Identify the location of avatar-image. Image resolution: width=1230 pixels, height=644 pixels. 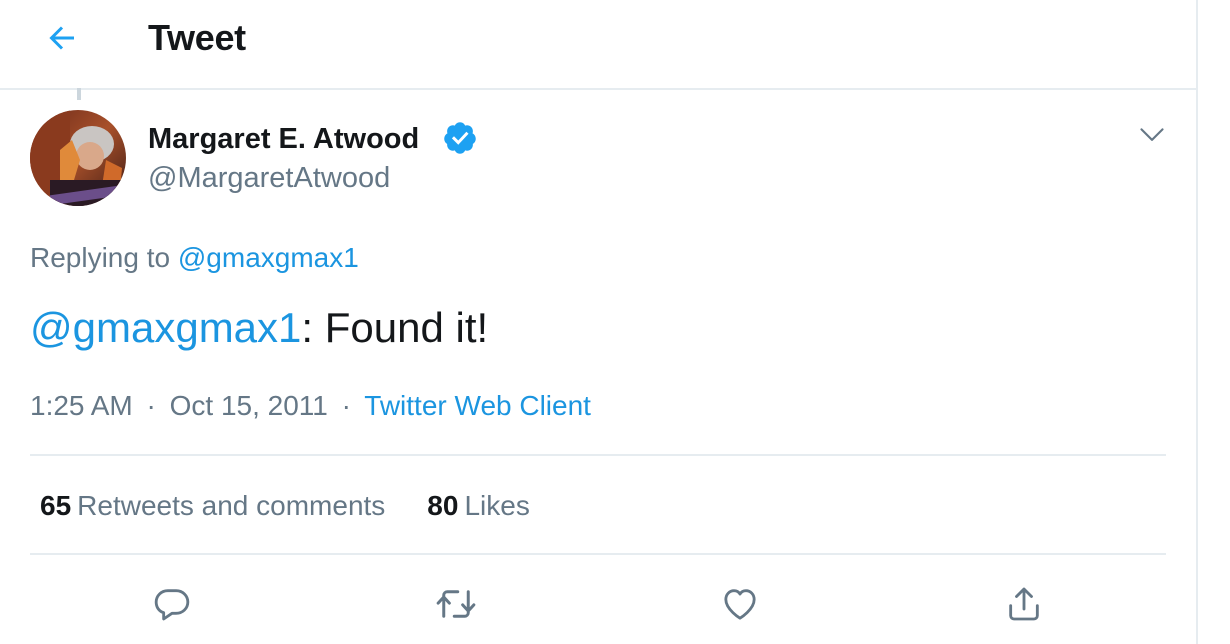
(78, 158).